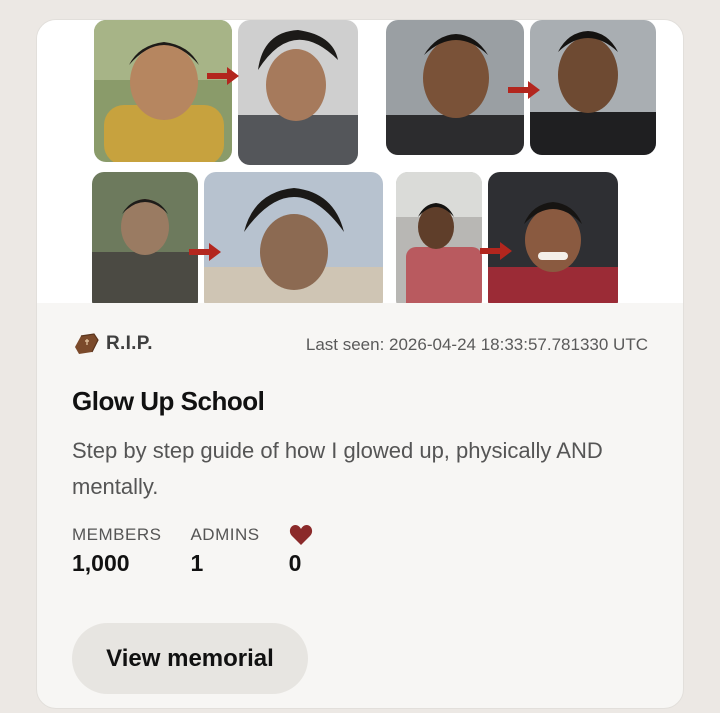 The width and height of the screenshot is (720, 713). I want to click on members-count: 1,000, so click(101, 563).